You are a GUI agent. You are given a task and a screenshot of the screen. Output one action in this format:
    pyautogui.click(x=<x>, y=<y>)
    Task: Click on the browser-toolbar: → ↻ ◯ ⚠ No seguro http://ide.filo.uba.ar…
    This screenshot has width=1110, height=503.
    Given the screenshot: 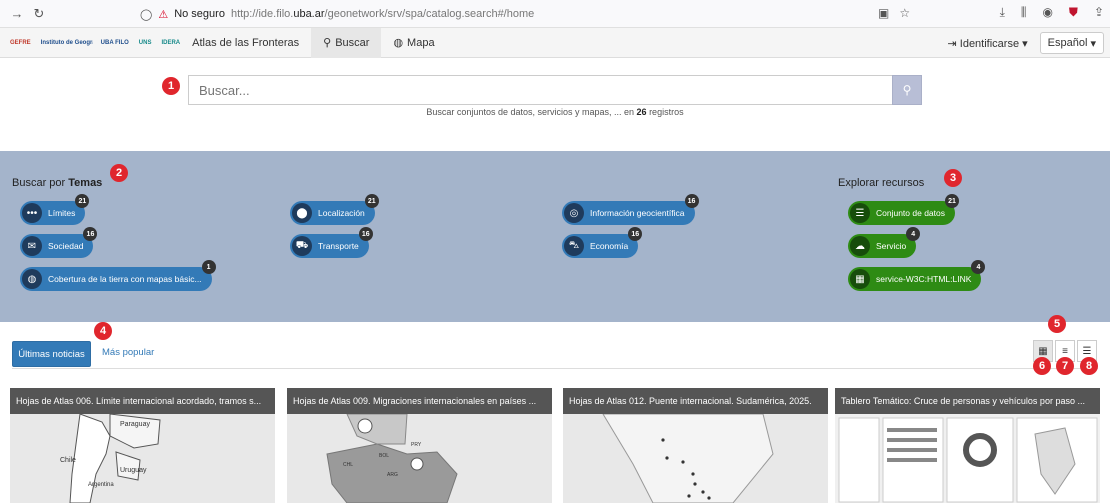 What is the action you would take?
    pyautogui.click(x=555, y=14)
    